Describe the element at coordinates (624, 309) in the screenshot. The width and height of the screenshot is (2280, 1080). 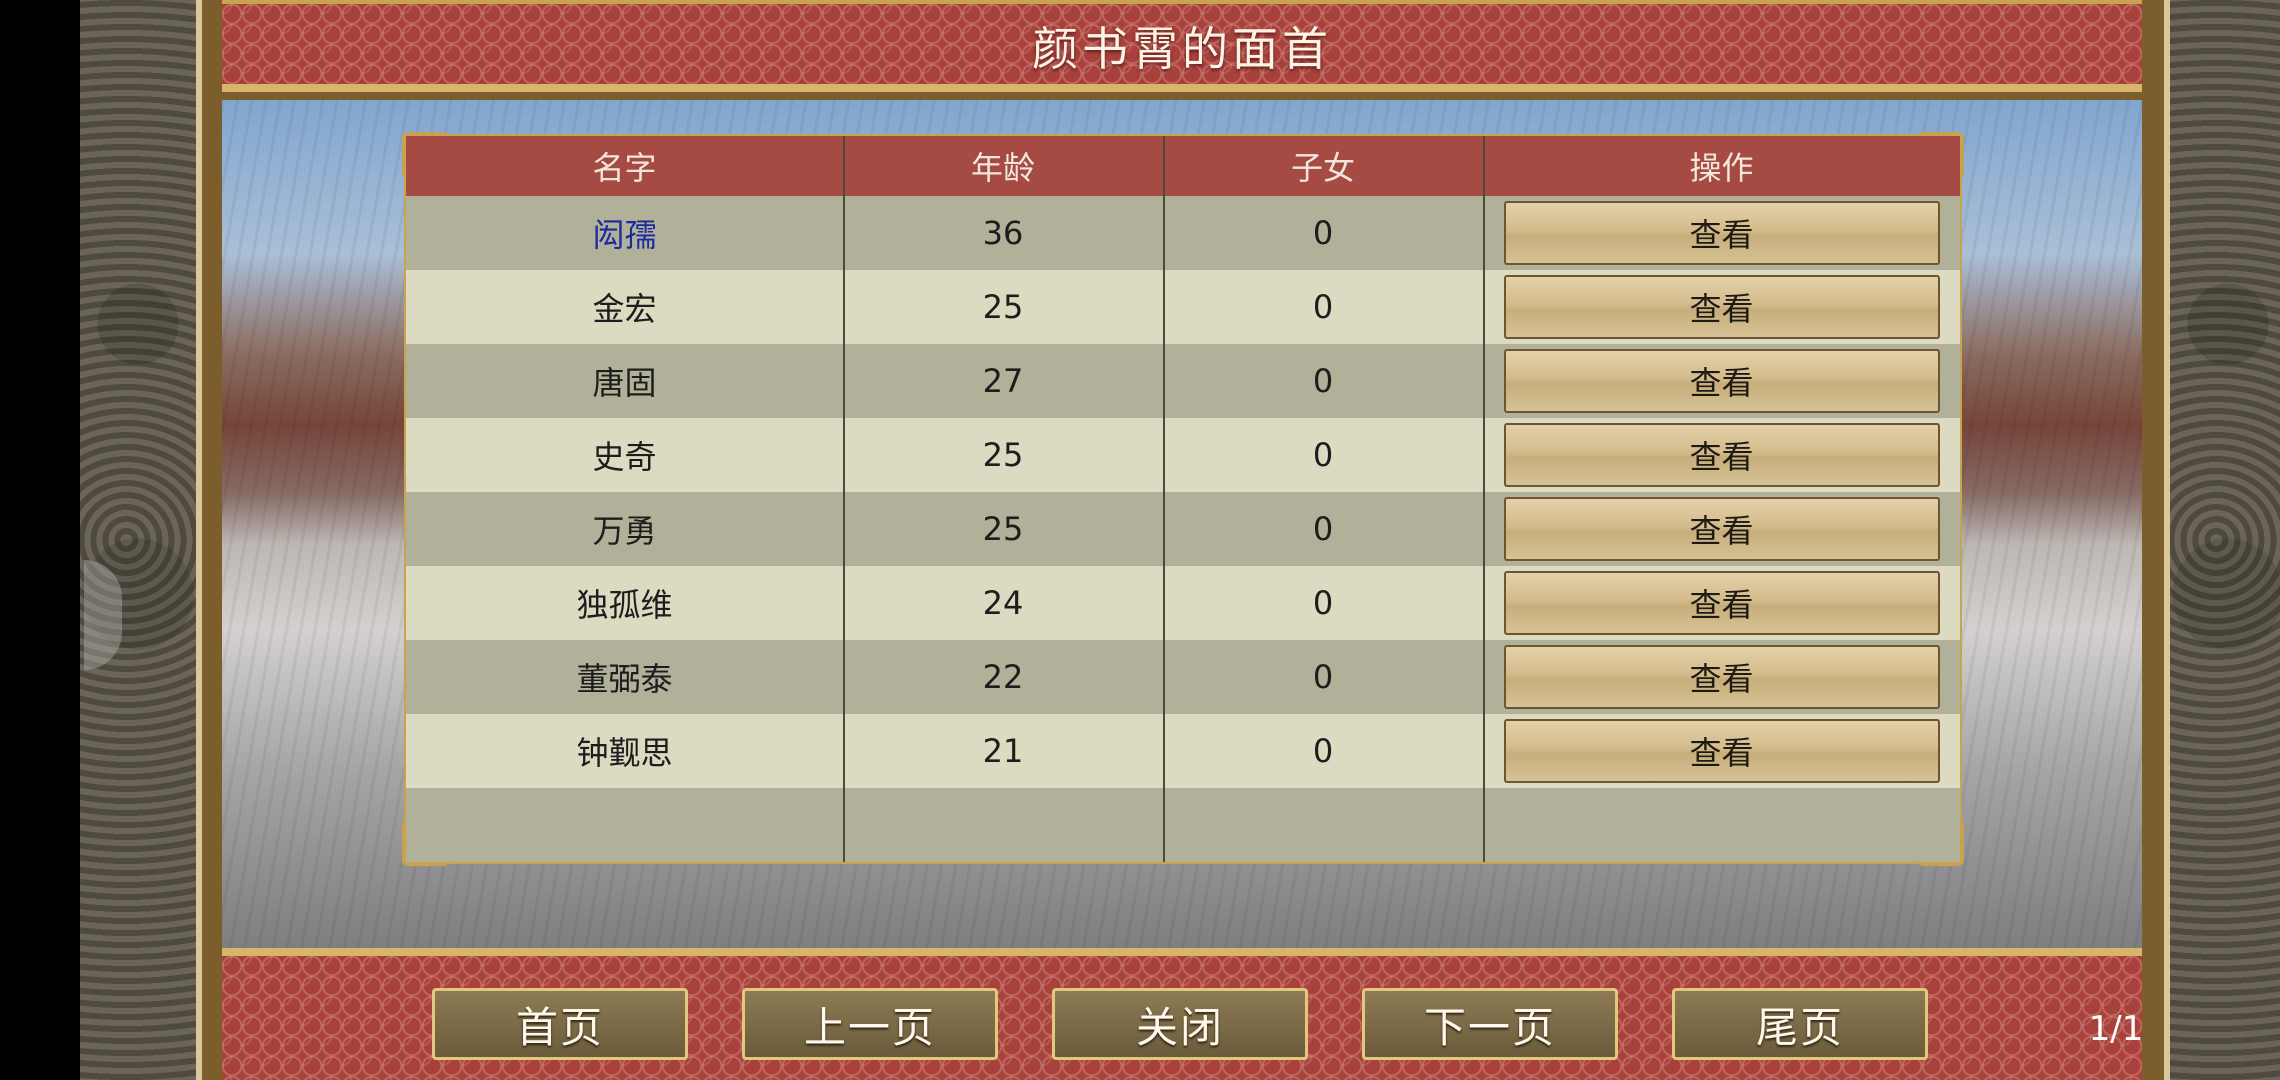
I see `cell-name: 金宏` at that location.